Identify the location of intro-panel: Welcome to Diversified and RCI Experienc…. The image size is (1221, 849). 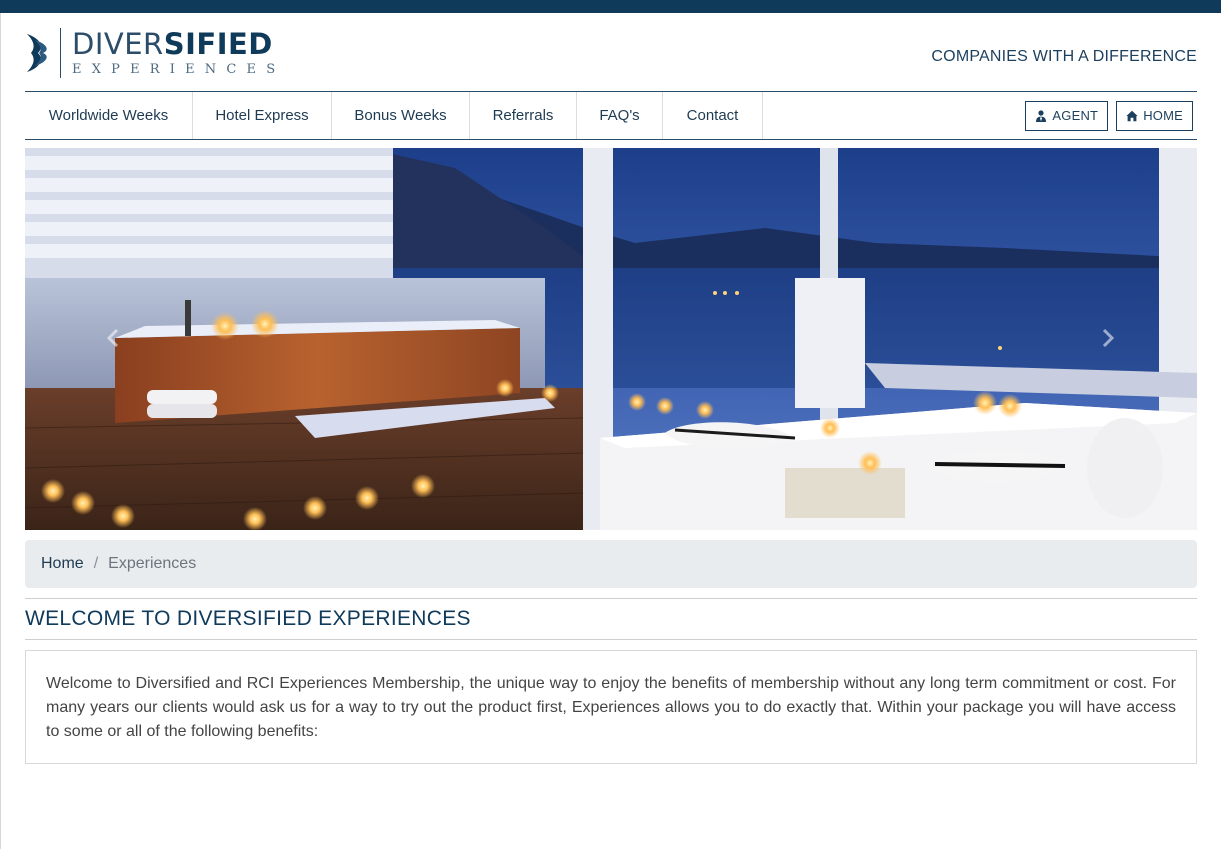
(611, 707).